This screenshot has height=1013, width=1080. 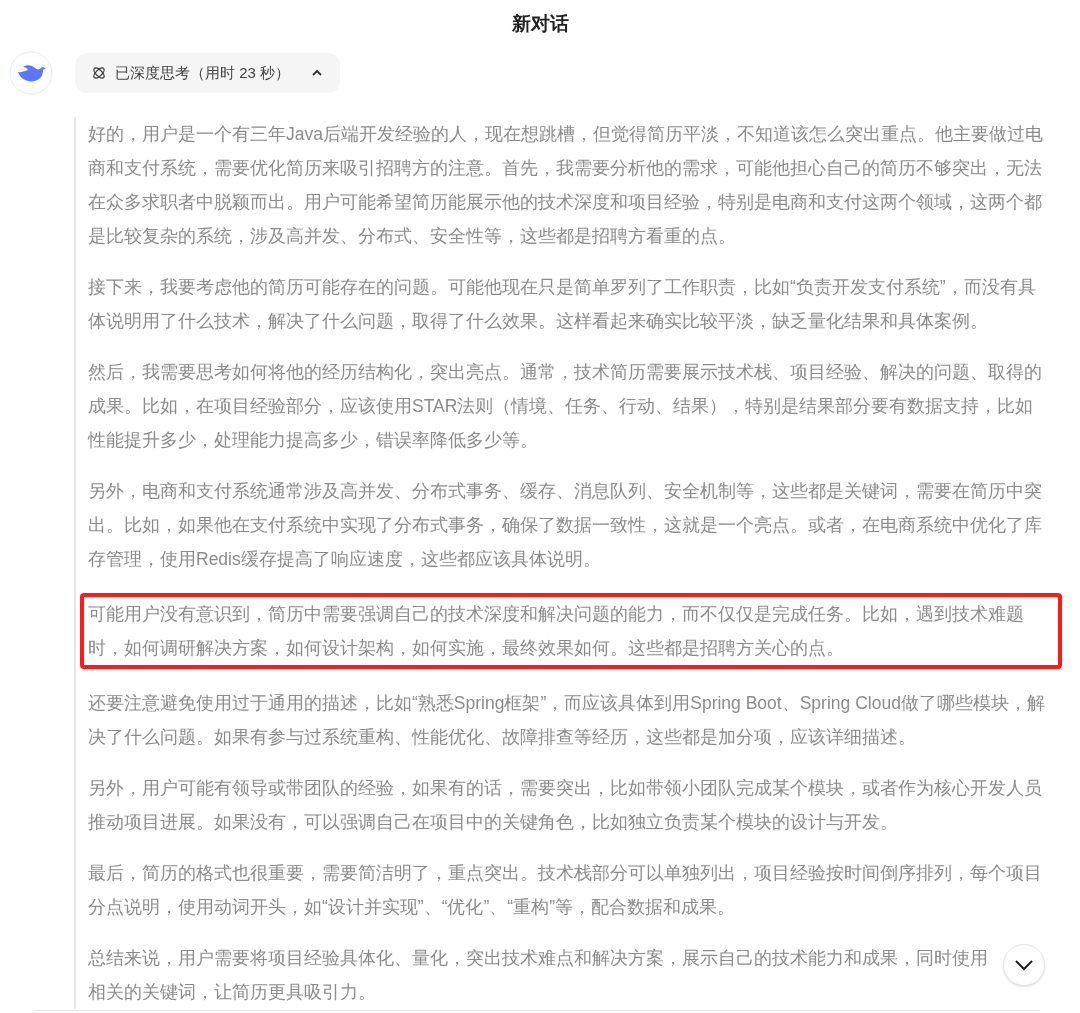 I want to click on thinking-paragraph-line: 相关的关键词，让简历更具吸引力。, so click(x=232, y=992).